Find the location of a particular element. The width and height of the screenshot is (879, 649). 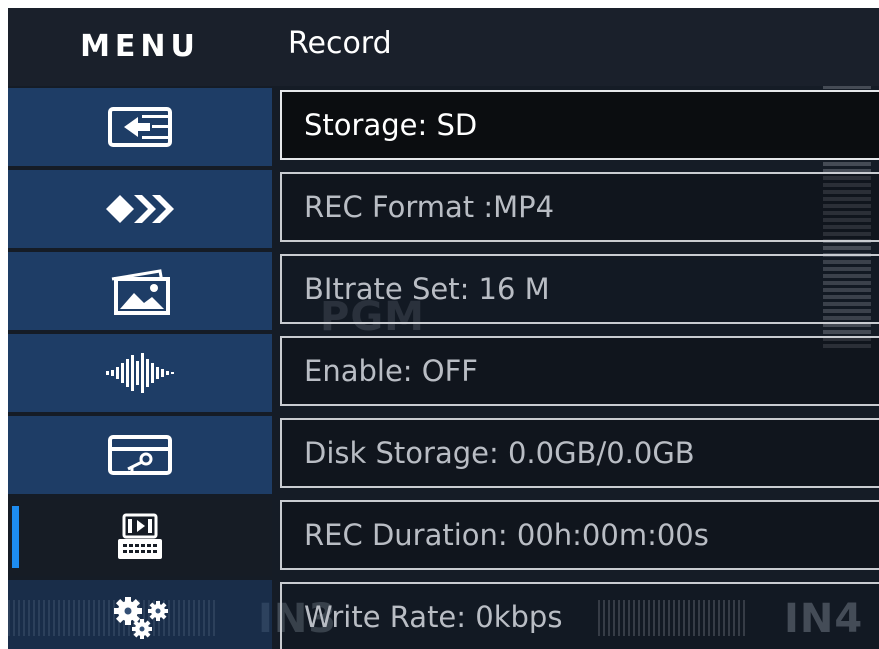

setting-label: REC Duration: 00h:00m:00s is located at coordinates (506, 535).